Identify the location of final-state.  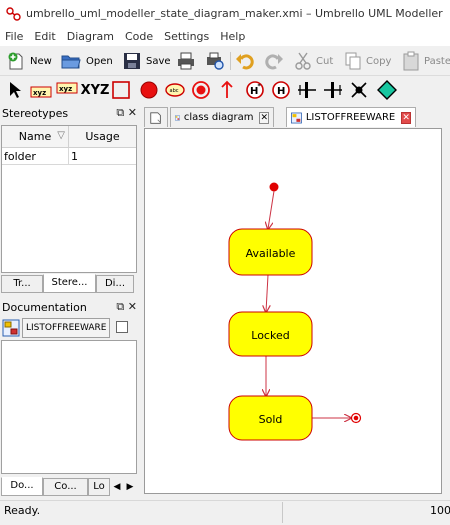
(356, 418).